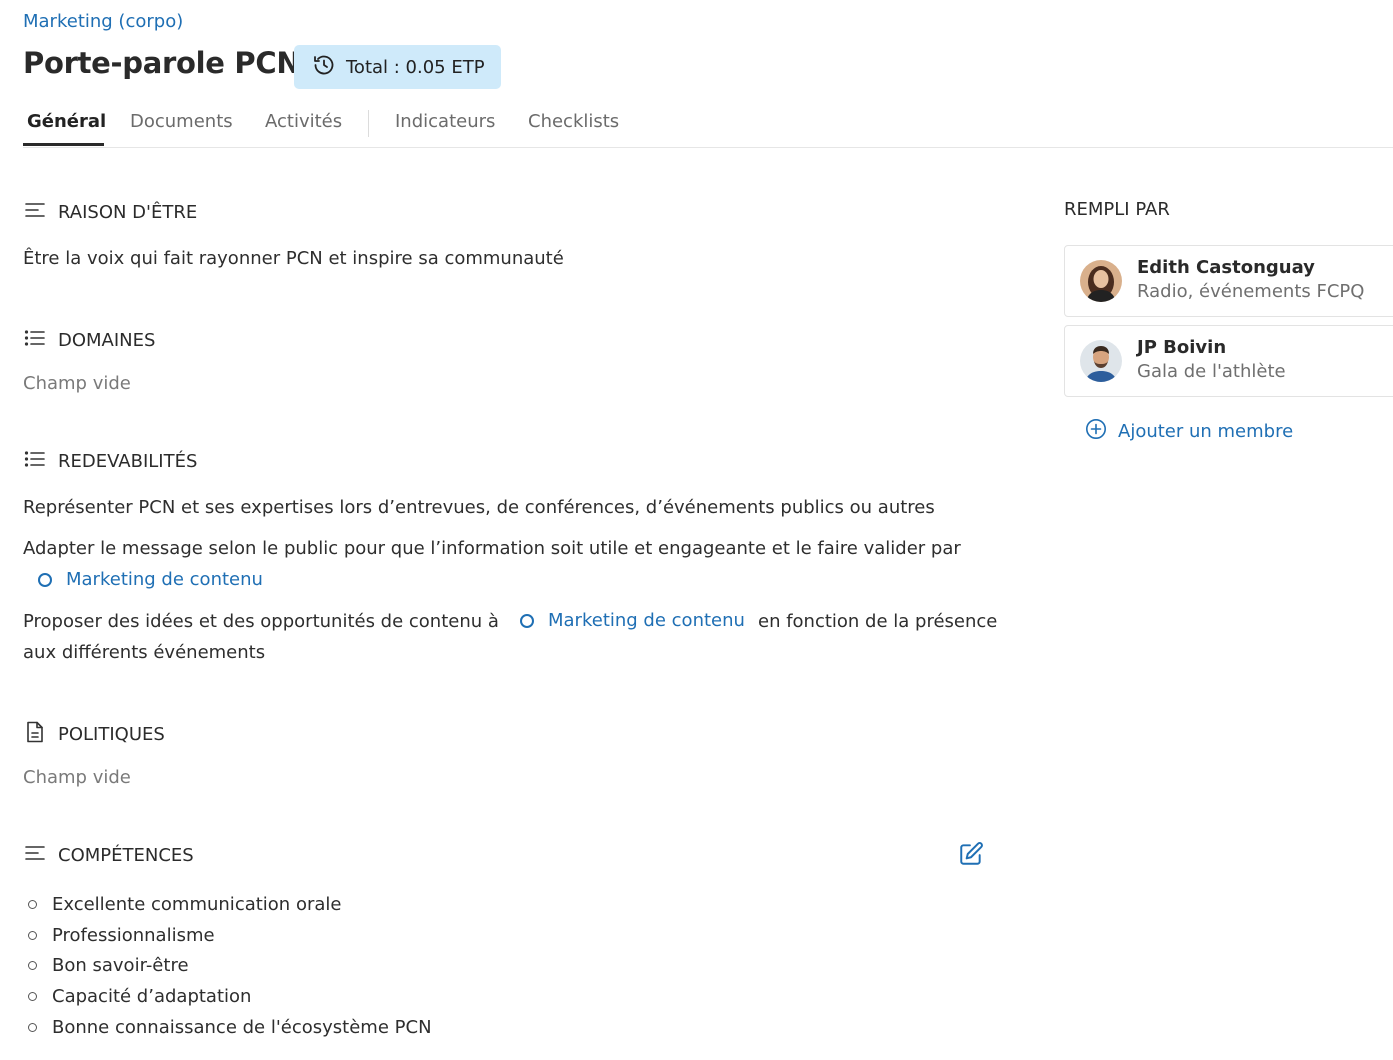 This screenshot has height=1060, width=1393. I want to click on section-title: REDEVABILITÉS, so click(128, 461).